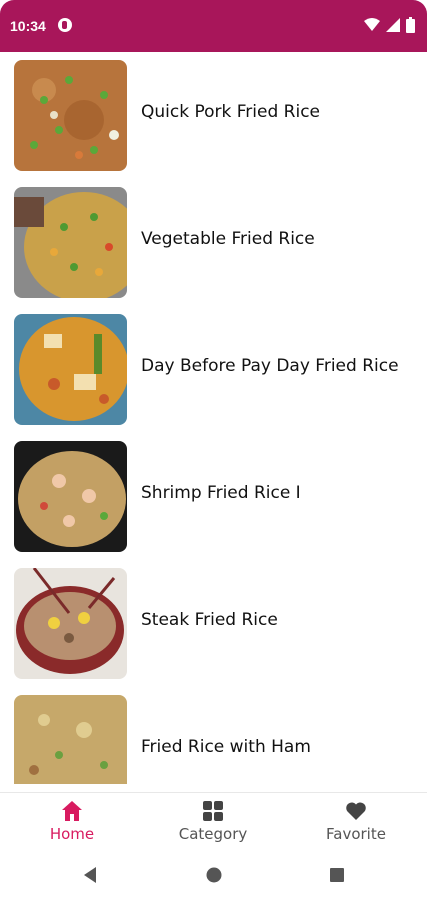  I want to click on battery-icon, so click(410, 25).